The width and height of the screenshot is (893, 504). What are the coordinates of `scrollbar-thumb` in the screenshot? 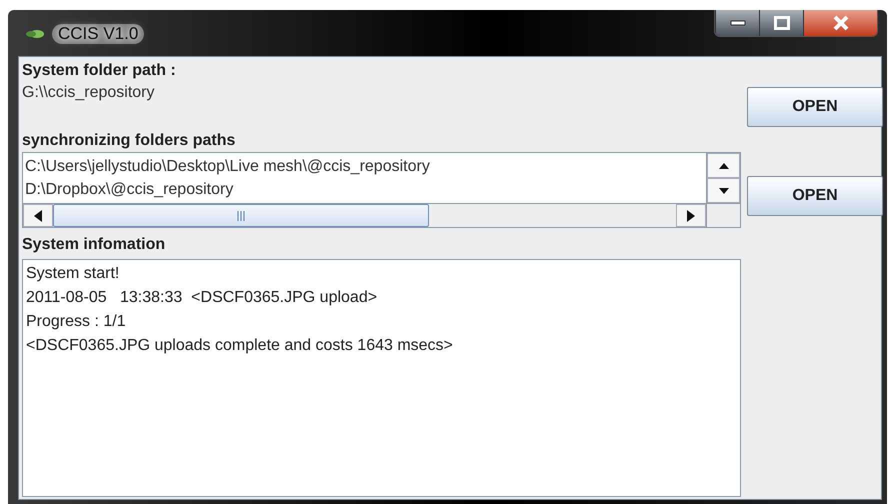 It's located at (241, 215).